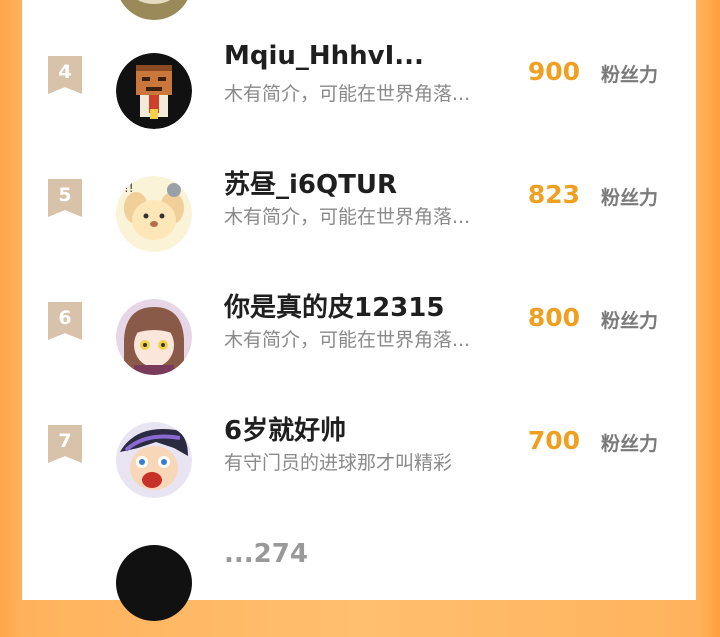 The height and width of the screenshot is (637, 720). Describe the element at coordinates (553, 194) in the screenshot. I see `fan-power-count: 823` at that location.